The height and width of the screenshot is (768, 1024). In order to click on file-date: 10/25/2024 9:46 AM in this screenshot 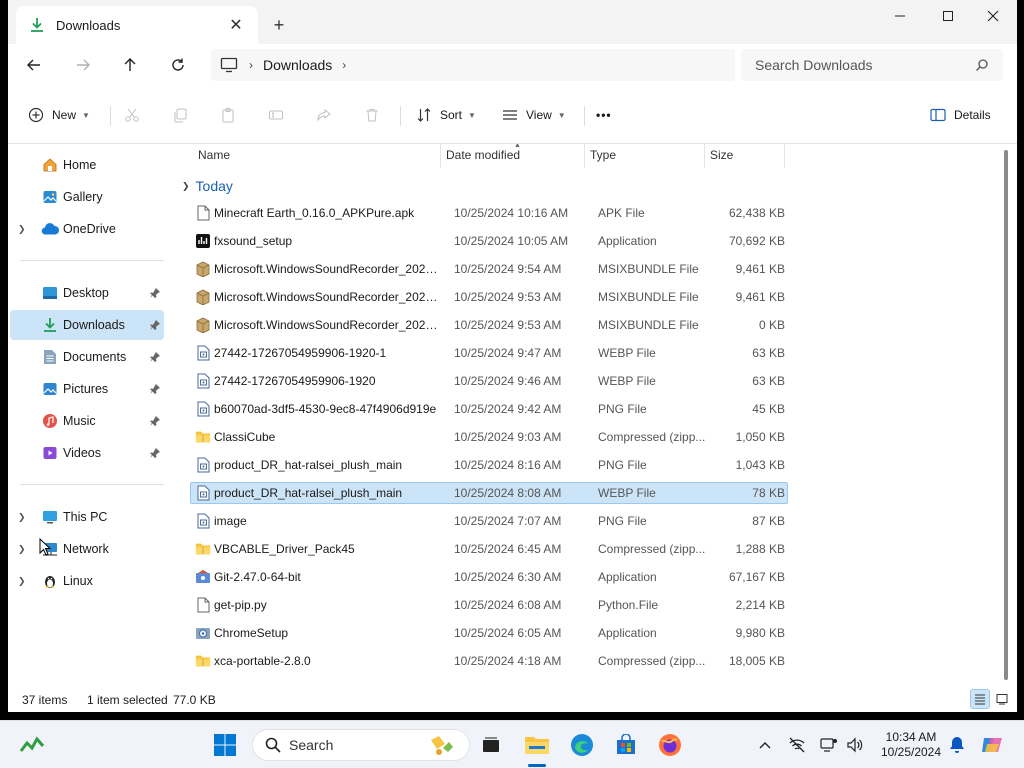, I will do `click(508, 381)`.